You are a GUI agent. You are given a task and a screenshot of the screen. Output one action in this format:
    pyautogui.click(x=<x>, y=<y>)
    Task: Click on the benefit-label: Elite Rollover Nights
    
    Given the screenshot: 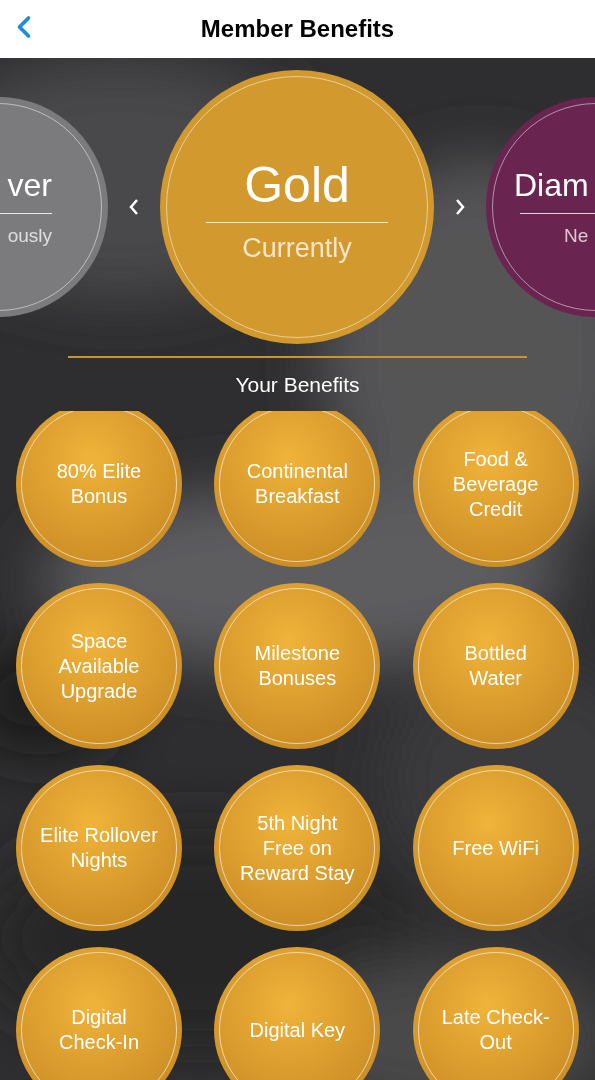 What is the action you would take?
    pyautogui.click(x=99, y=848)
    